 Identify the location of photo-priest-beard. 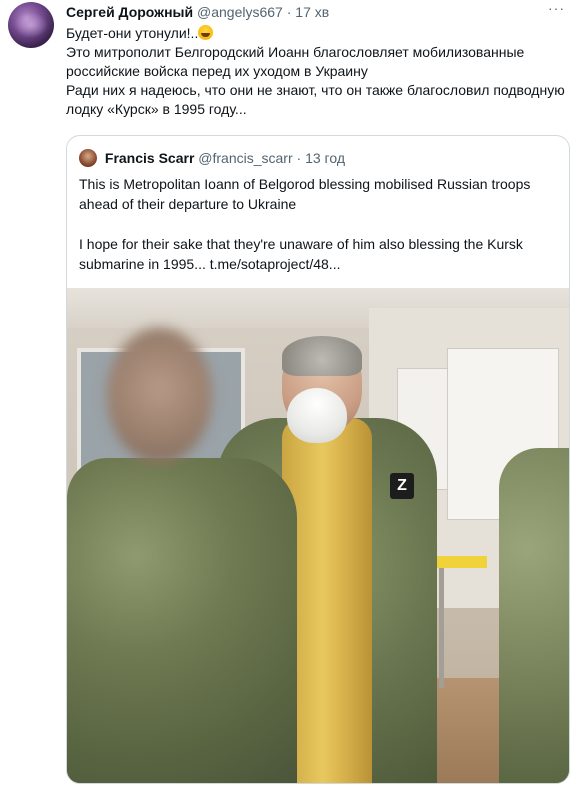
(317, 415).